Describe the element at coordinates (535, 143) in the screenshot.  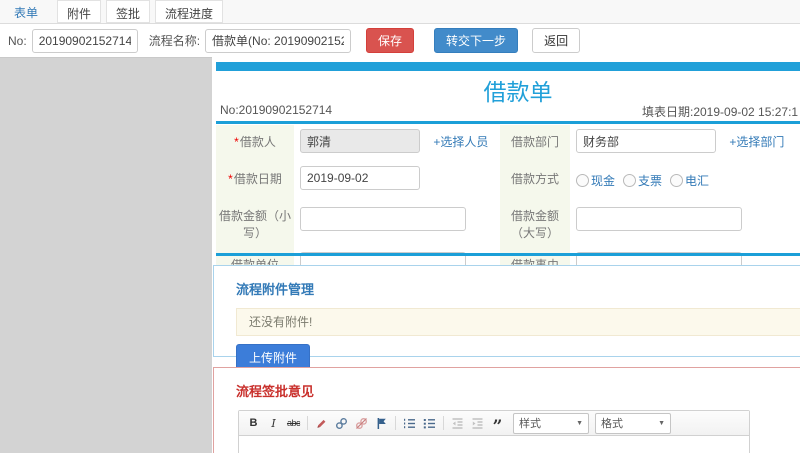
I see `department-label: 借款部门` at that location.